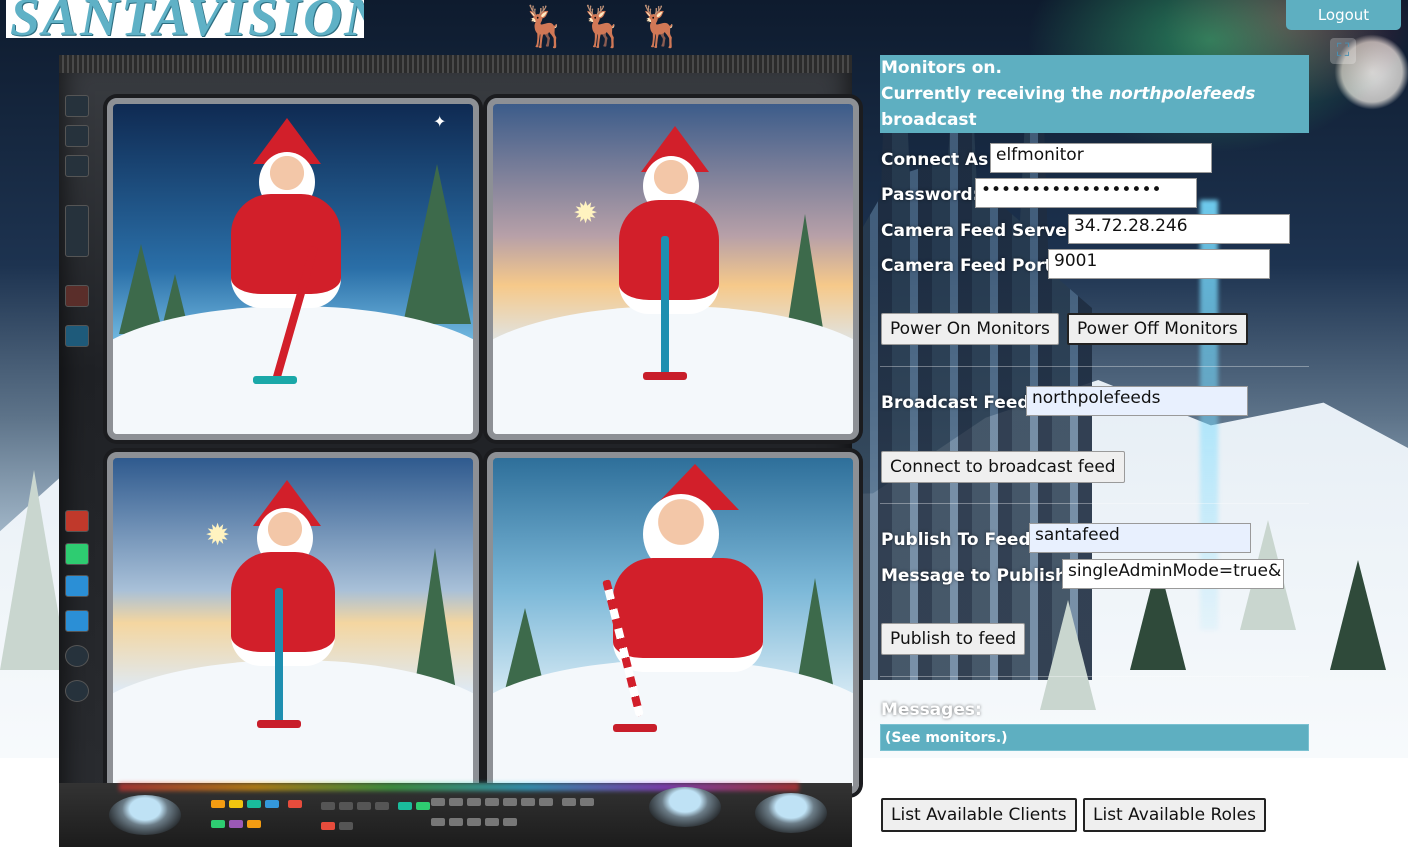  What do you see at coordinates (607, 27) in the screenshot?
I see `reindeer-icon: 🦌🦌🦌` at bounding box center [607, 27].